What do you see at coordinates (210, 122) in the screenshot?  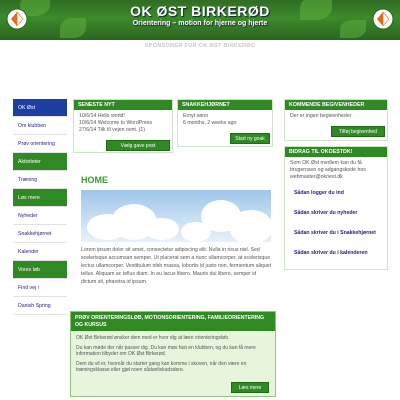 I see `chat-item: 6 months, 2 weeks ago` at bounding box center [210, 122].